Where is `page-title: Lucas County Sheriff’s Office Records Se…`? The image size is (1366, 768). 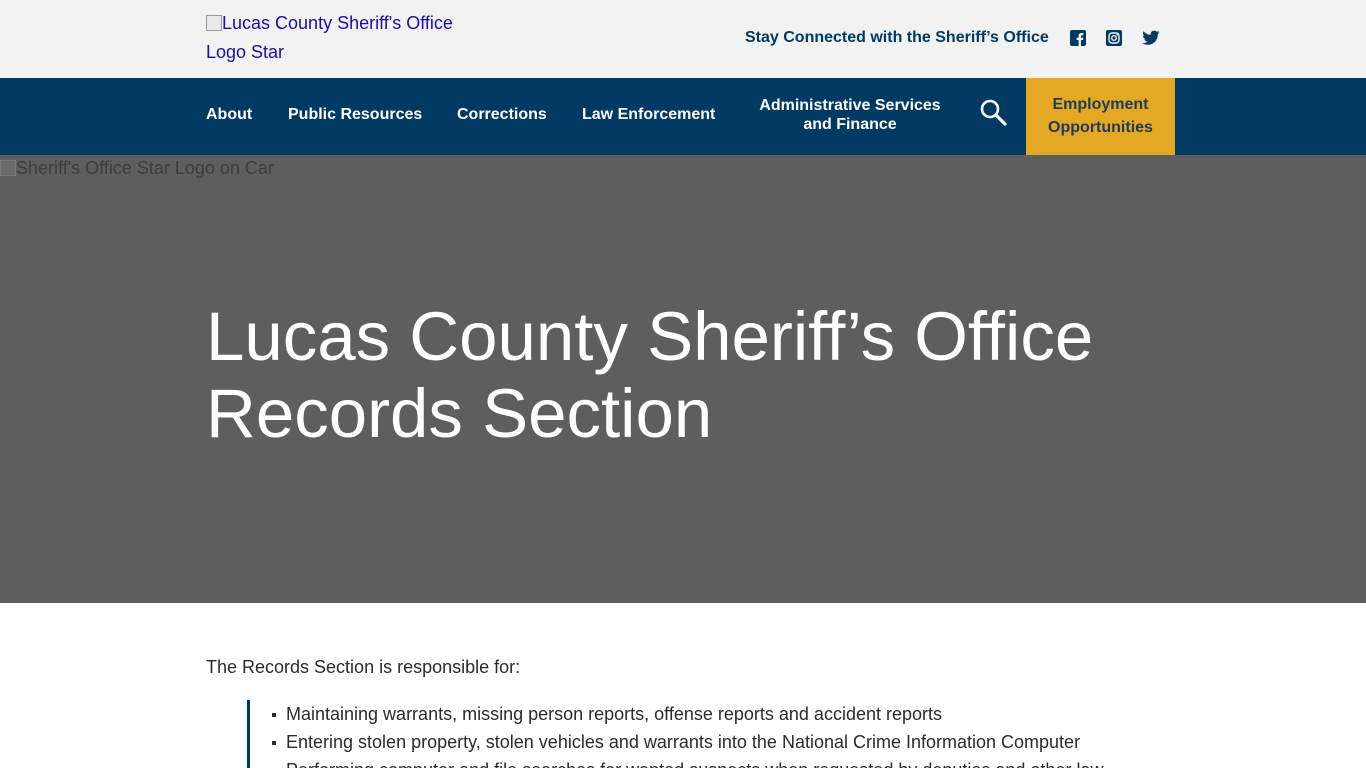 page-title: Lucas County Sheriff’s Office Records Se… is located at coordinates (706, 375).